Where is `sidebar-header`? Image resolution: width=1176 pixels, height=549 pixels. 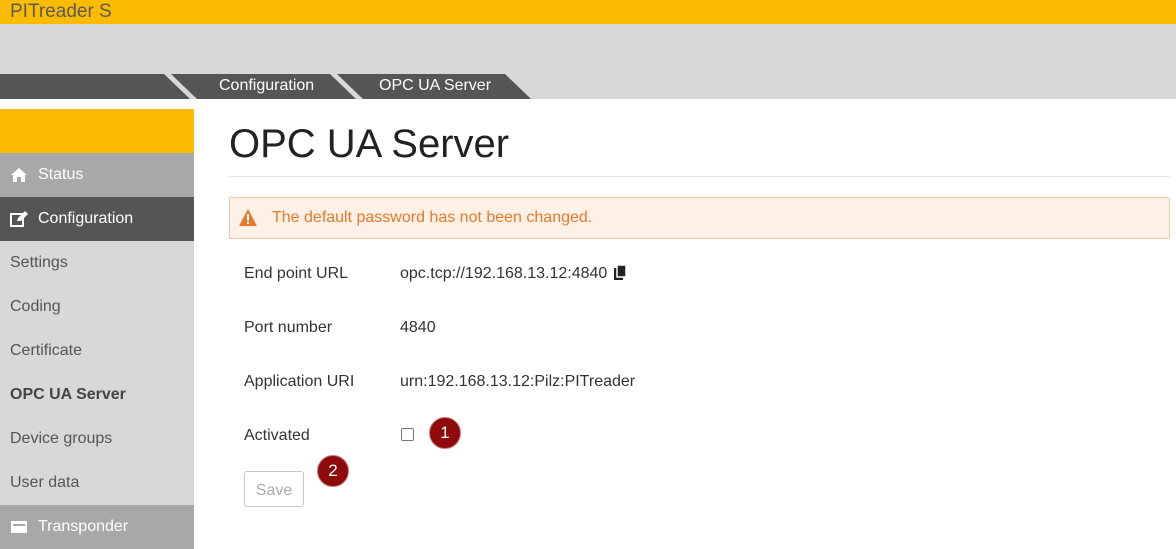
sidebar-header is located at coordinates (97, 131).